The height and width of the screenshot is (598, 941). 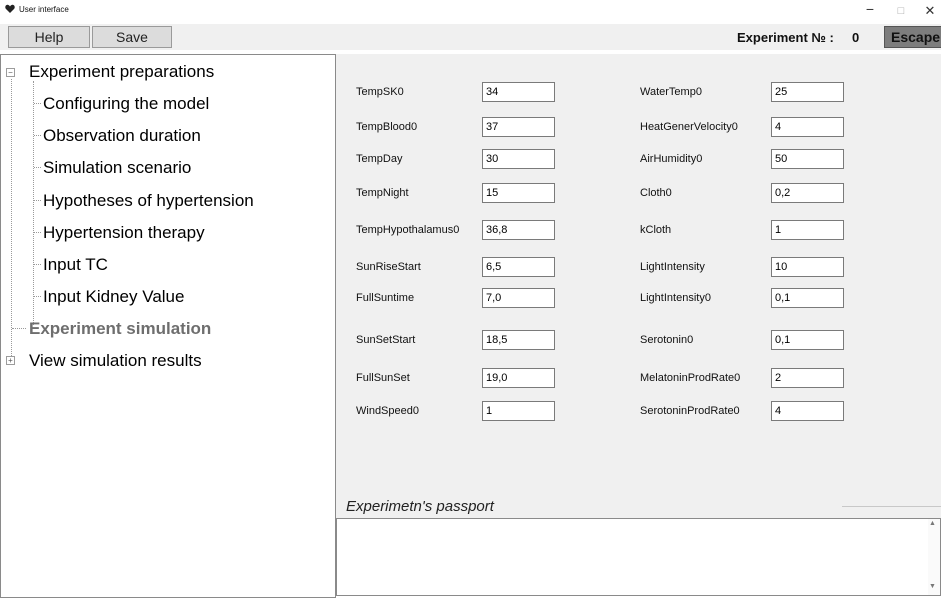 I want to click on input-tempsk0, so click(x=518, y=92).